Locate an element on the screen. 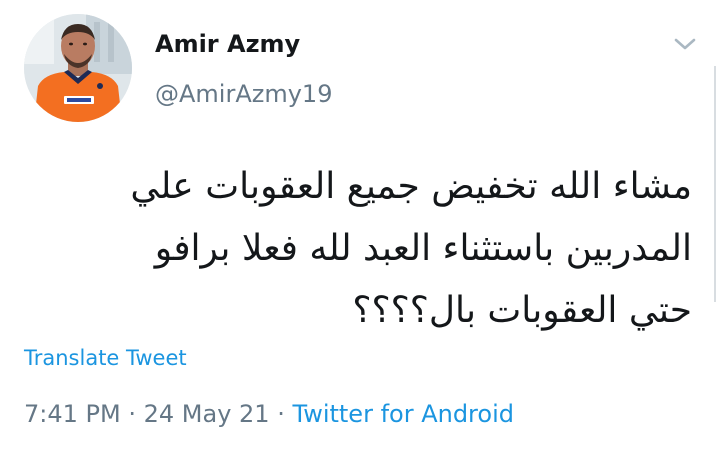  profile-photo-icon is located at coordinates (78, 68).